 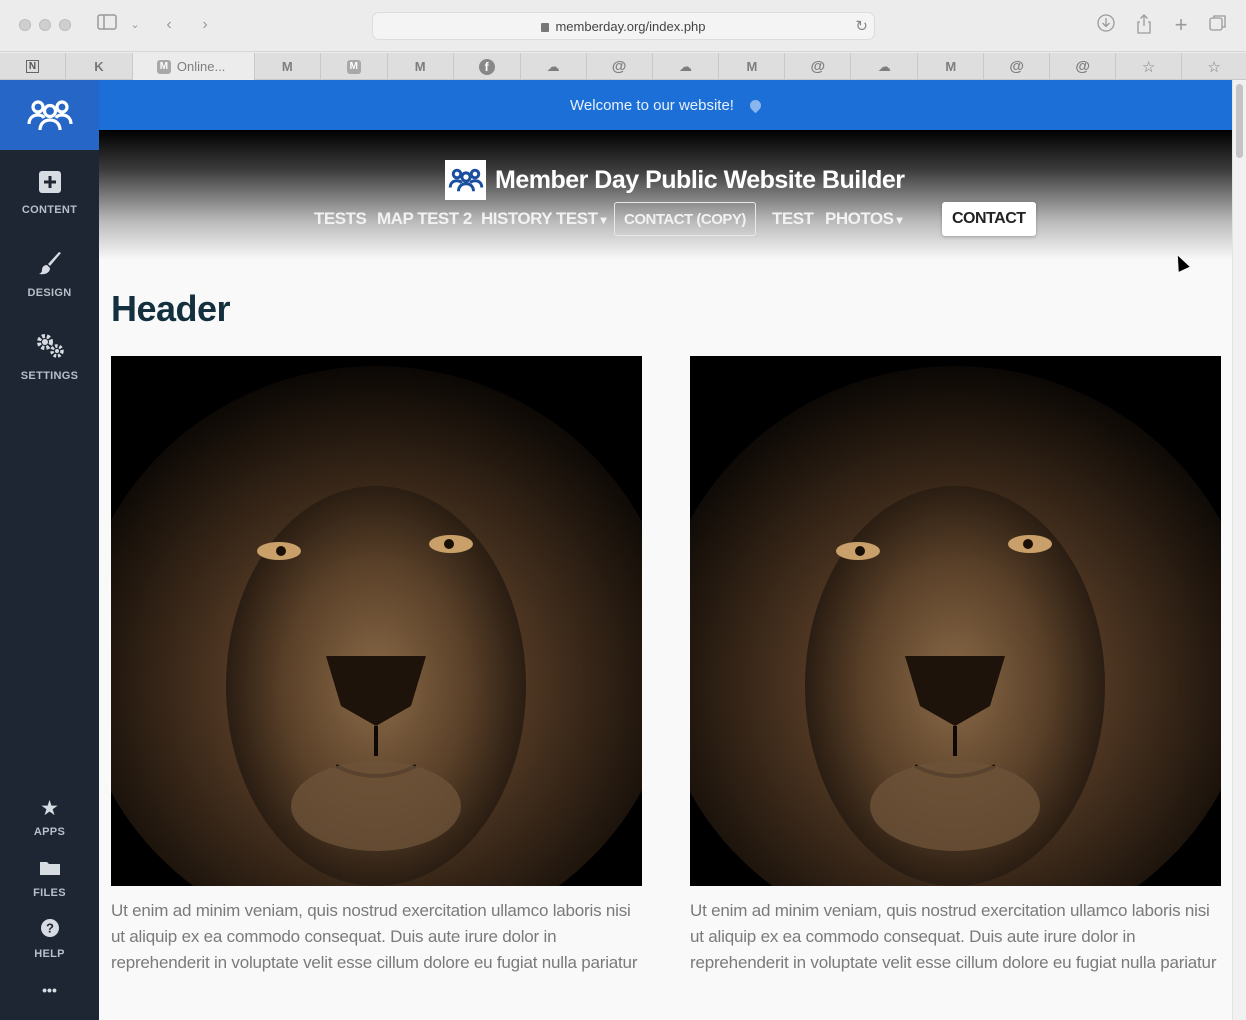 I want to click on sidebar-item-apps: ★ APPS, so click(x=49, y=817).